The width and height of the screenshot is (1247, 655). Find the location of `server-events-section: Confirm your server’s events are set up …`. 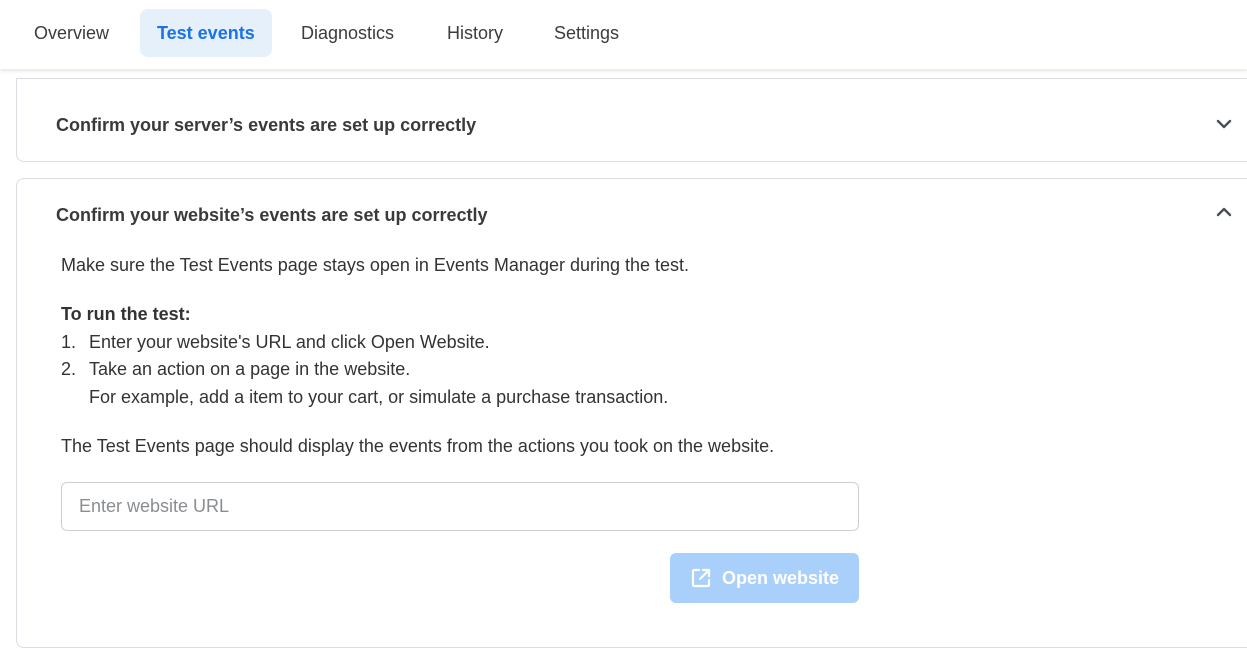

server-events-section: Confirm your server’s events are set up … is located at coordinates (631, 120).